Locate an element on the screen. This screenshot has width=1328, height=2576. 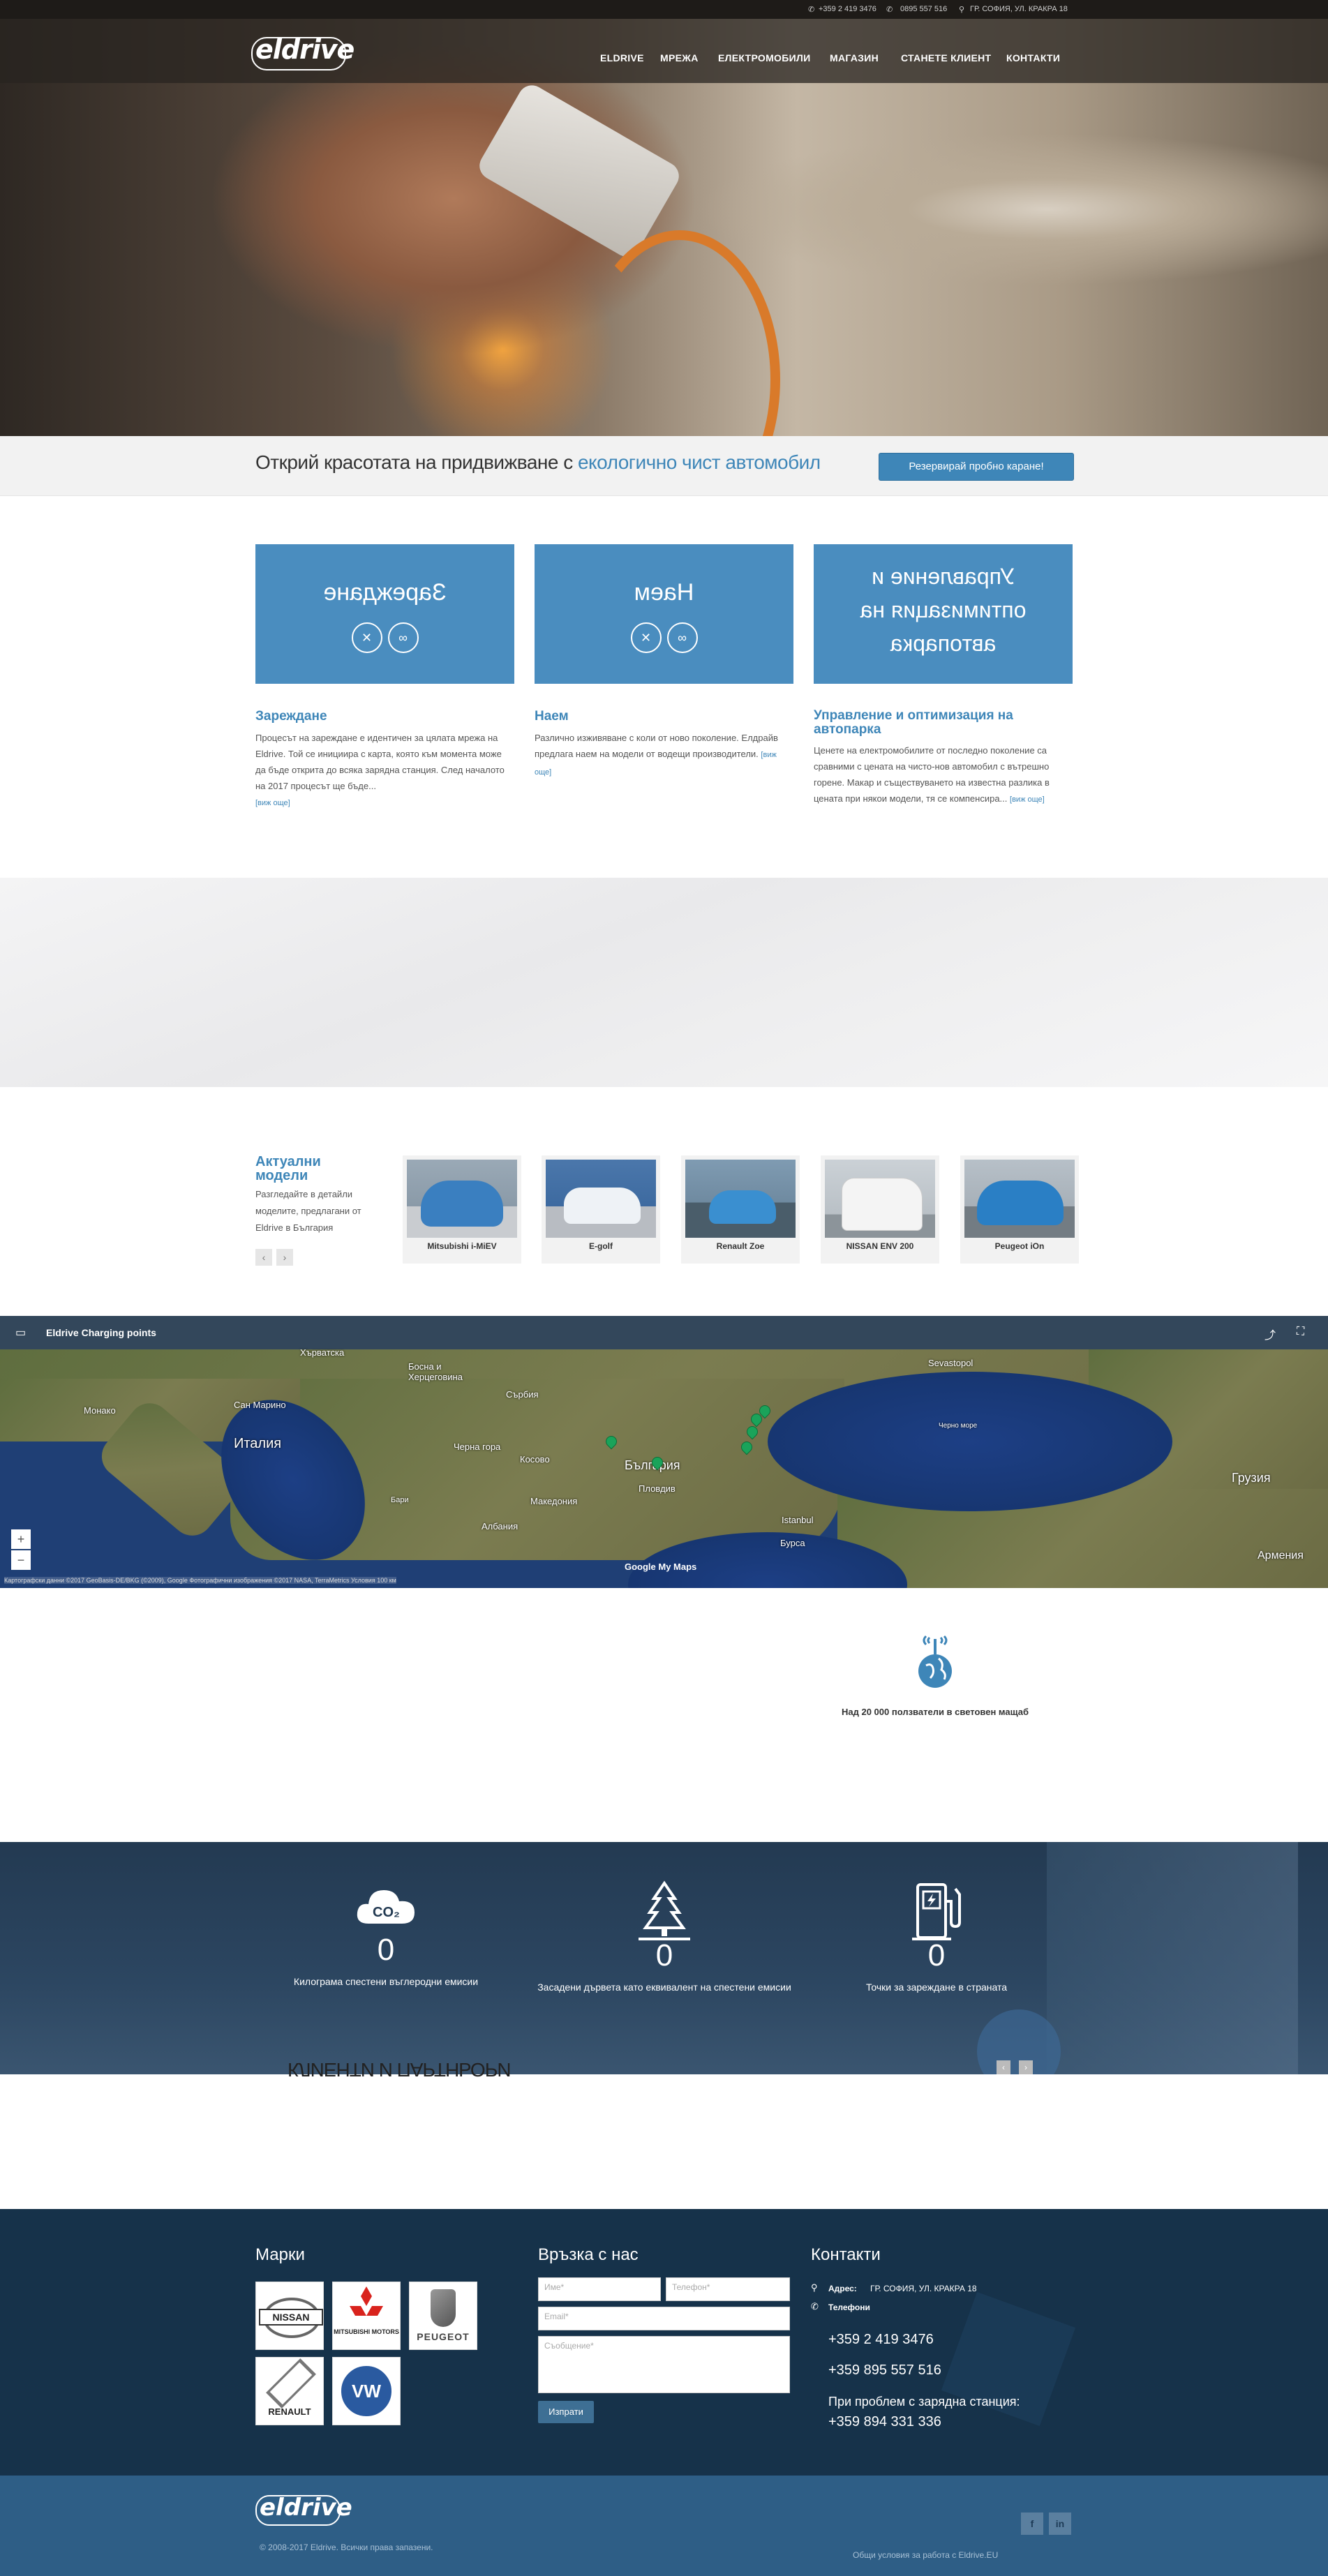
name-input: Име* is located at coordinates (599, 2289).